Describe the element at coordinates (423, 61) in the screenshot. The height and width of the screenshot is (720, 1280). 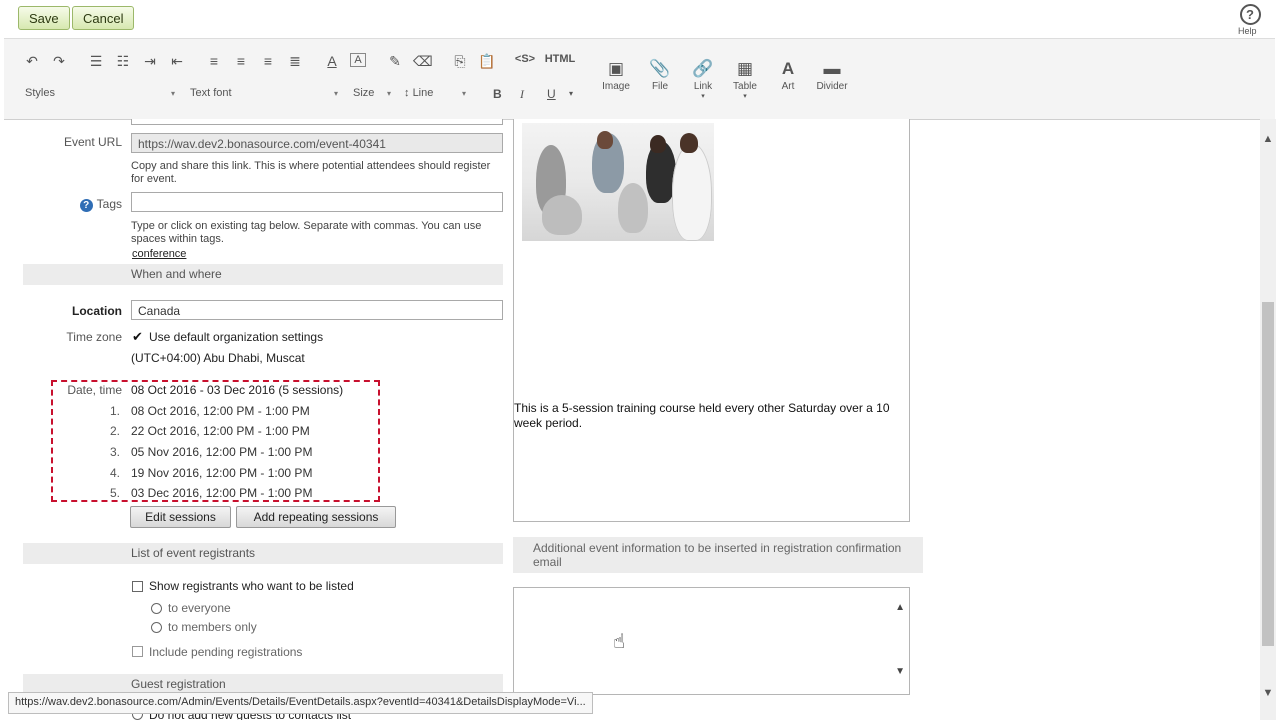
I see `eraser-icon: ⌫` at that location.